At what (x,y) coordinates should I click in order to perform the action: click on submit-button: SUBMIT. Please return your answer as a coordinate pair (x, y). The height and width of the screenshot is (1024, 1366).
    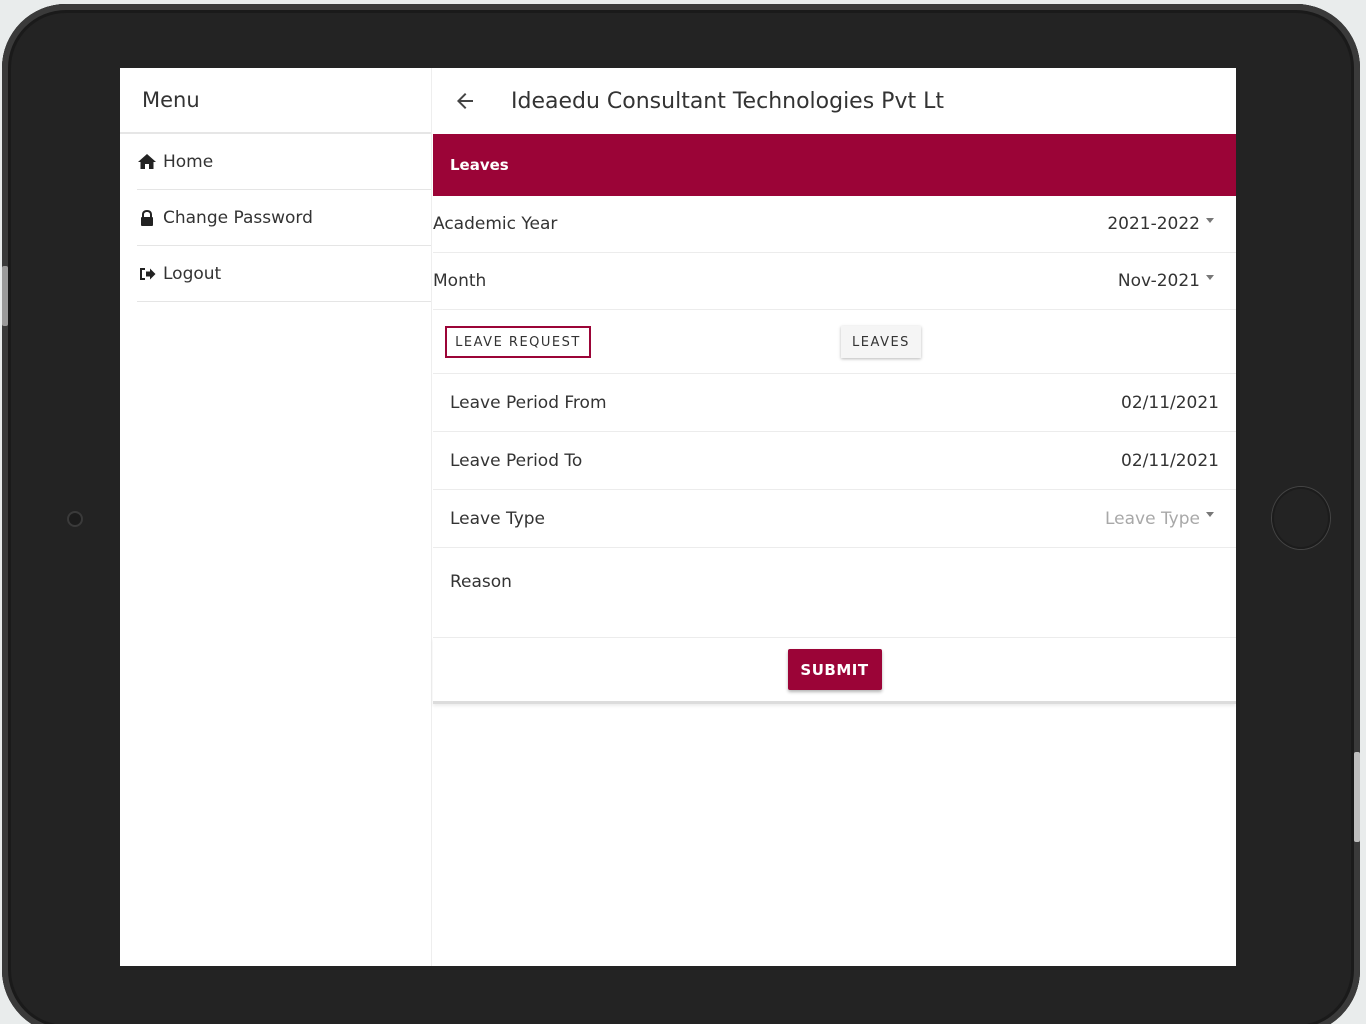
    Looking at the image, I should click on (834, 669).